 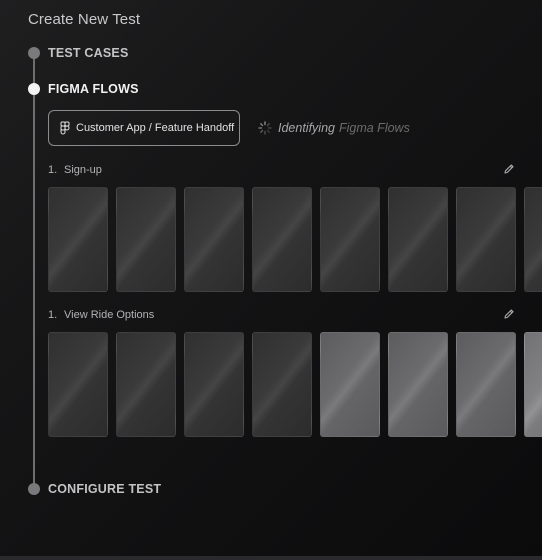 I want to click on flow-name: Sign-up, so click(x=83, y=170).